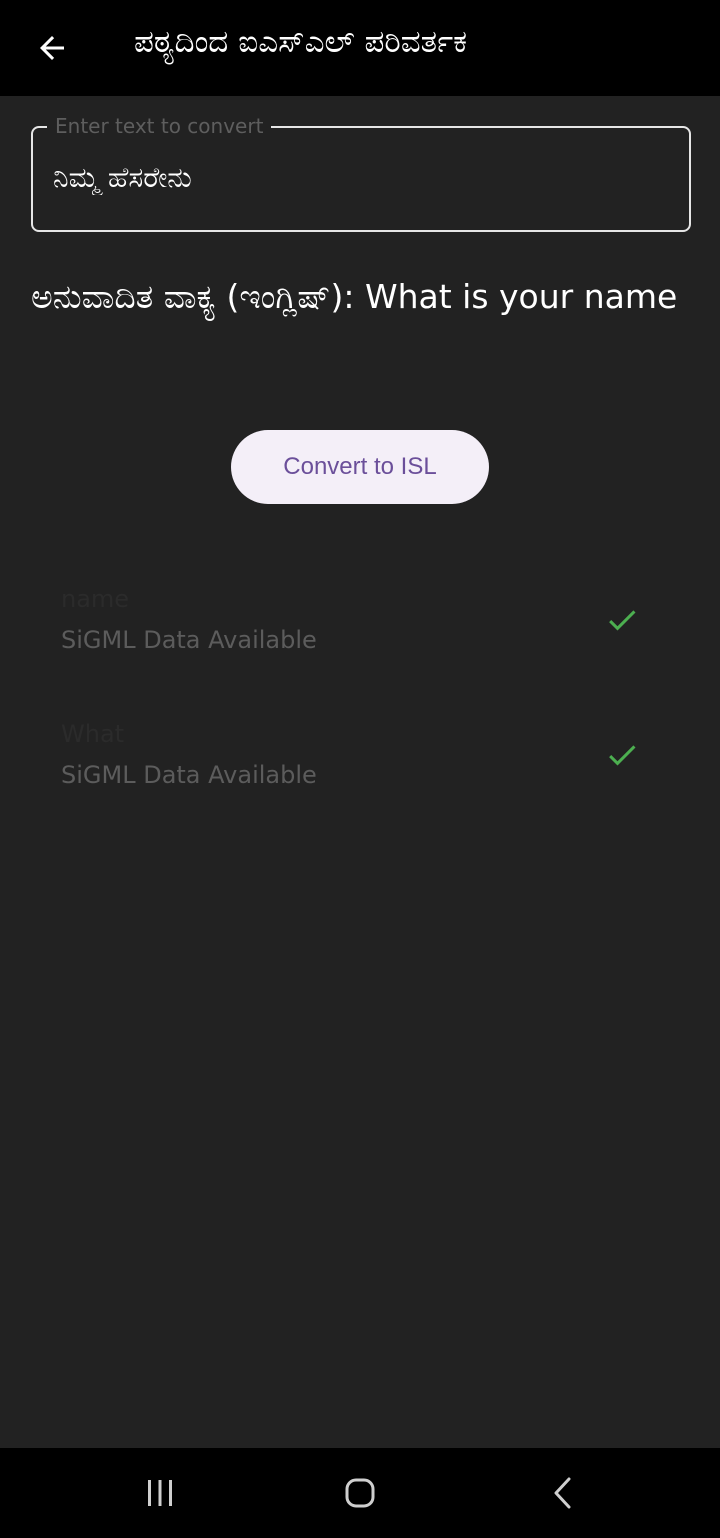 This screenshot has width=720, height=1538. Describe the element at coordinates (95, 599) in the screenshot. I see `item-word: name` at that location.